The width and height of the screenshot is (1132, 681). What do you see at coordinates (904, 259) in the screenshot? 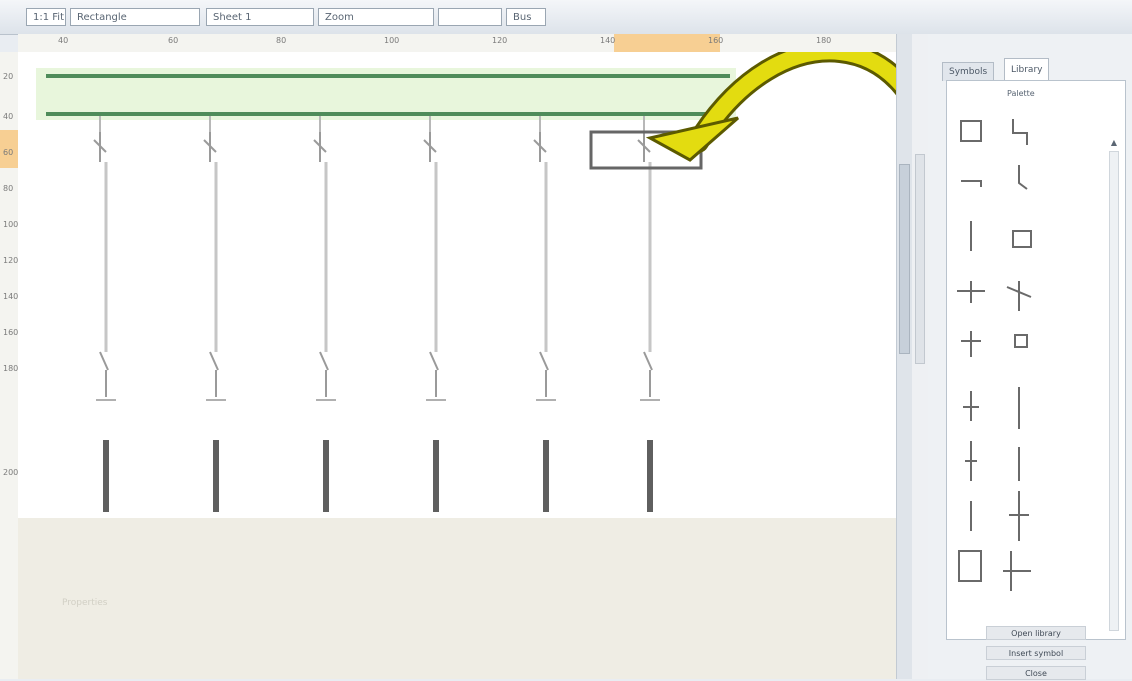
I see `scrollbar-thumb` at bounding box center [904, 259].